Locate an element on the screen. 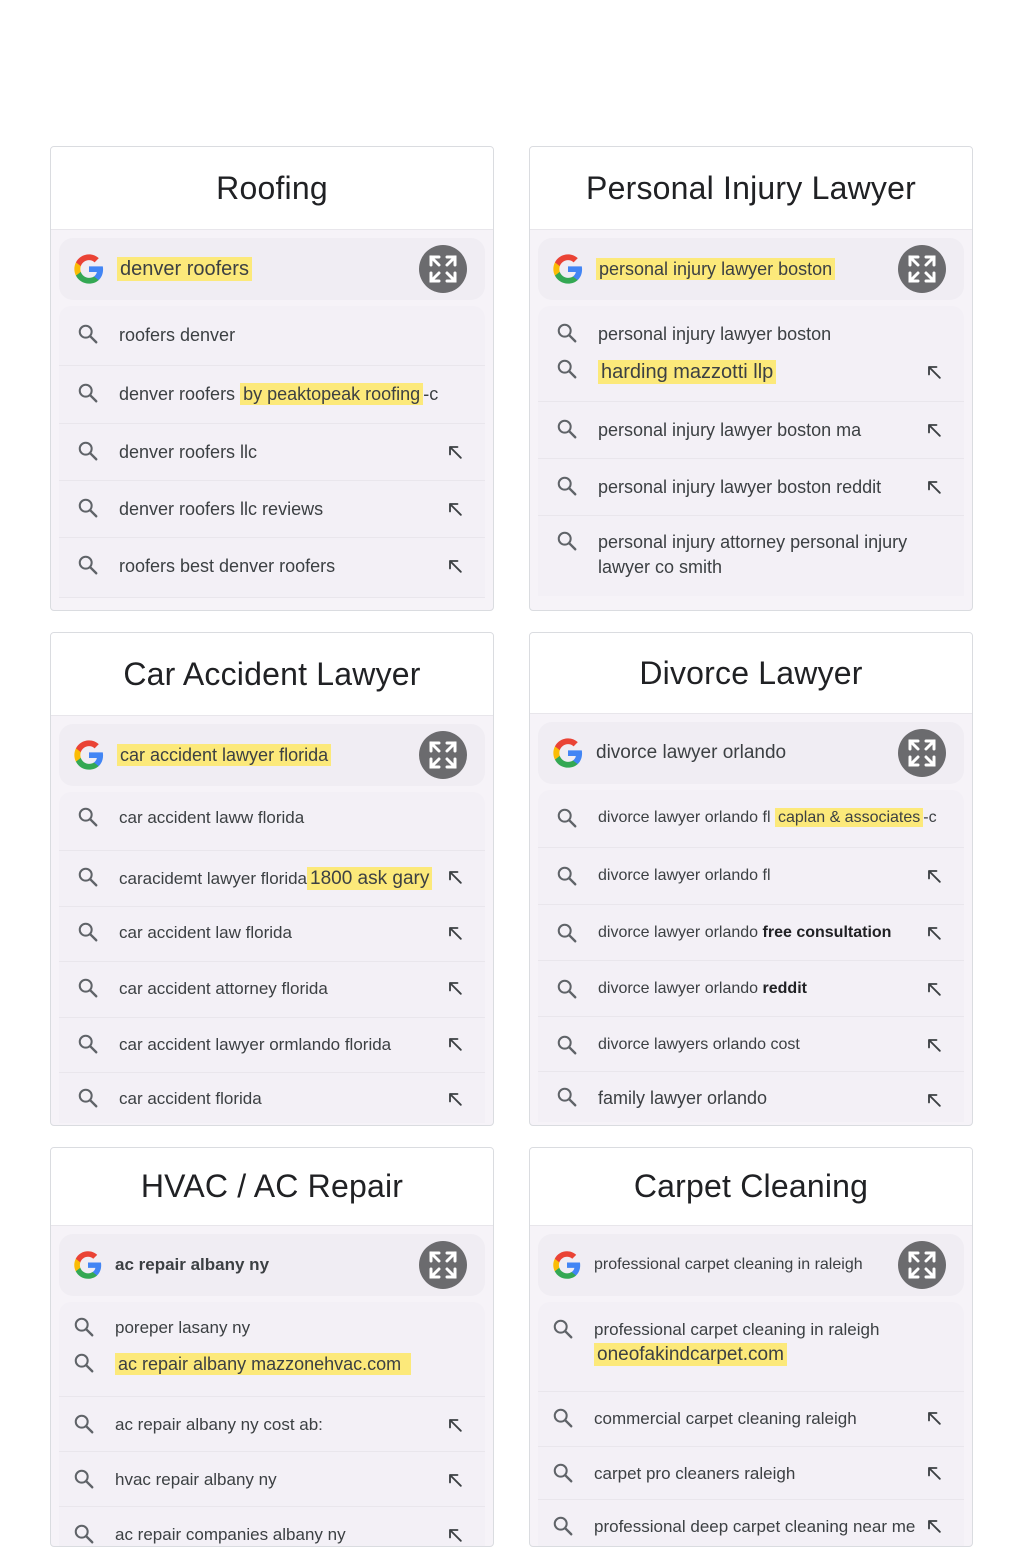  suggestion-text: caracidemt lawyer florida 1800 ask gary is located at coordinates (276, 879).